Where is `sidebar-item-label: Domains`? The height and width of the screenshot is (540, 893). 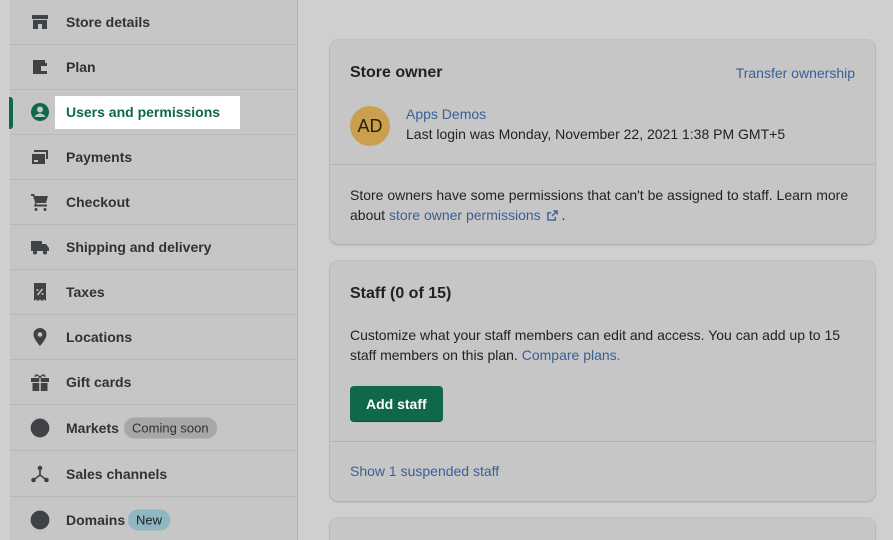 sidebar-item-label: Domains is located at coordinates (96, 520).